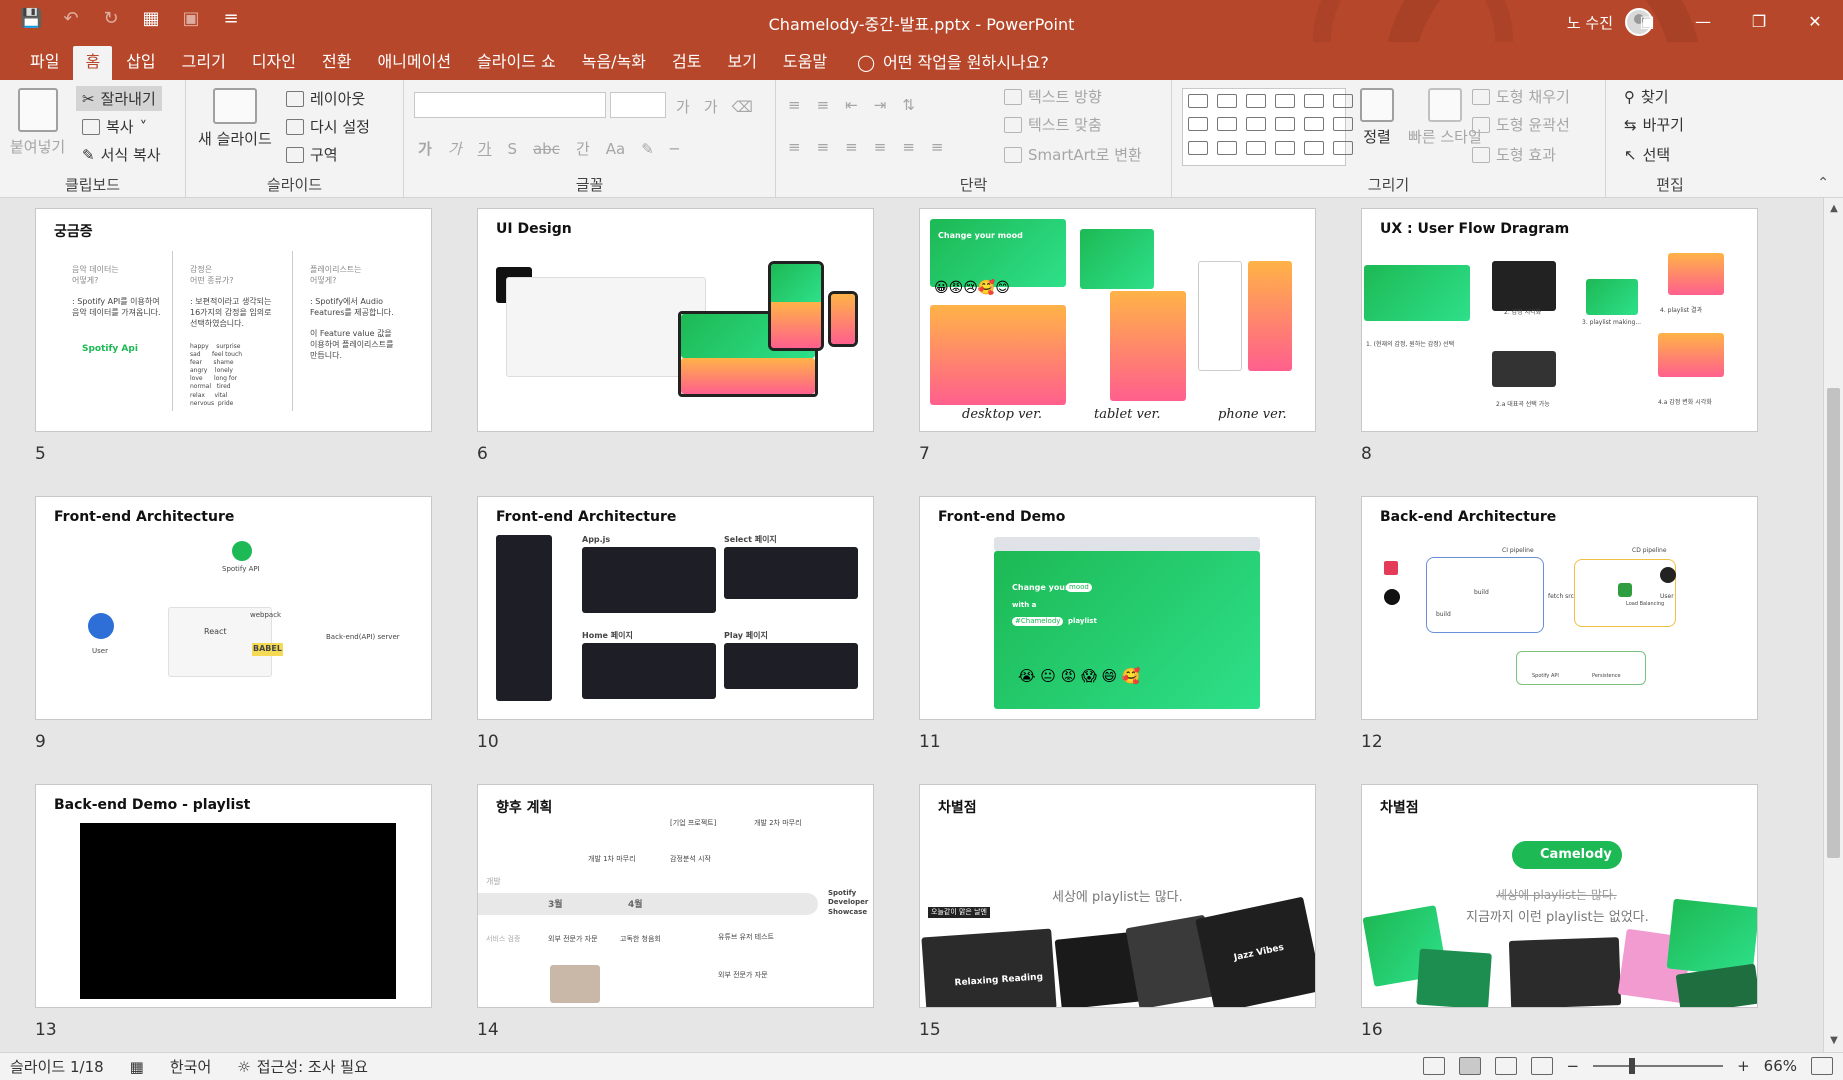 This screenshot has width=1843, height=1080. I want to click on demo-video, so click(238, 911).